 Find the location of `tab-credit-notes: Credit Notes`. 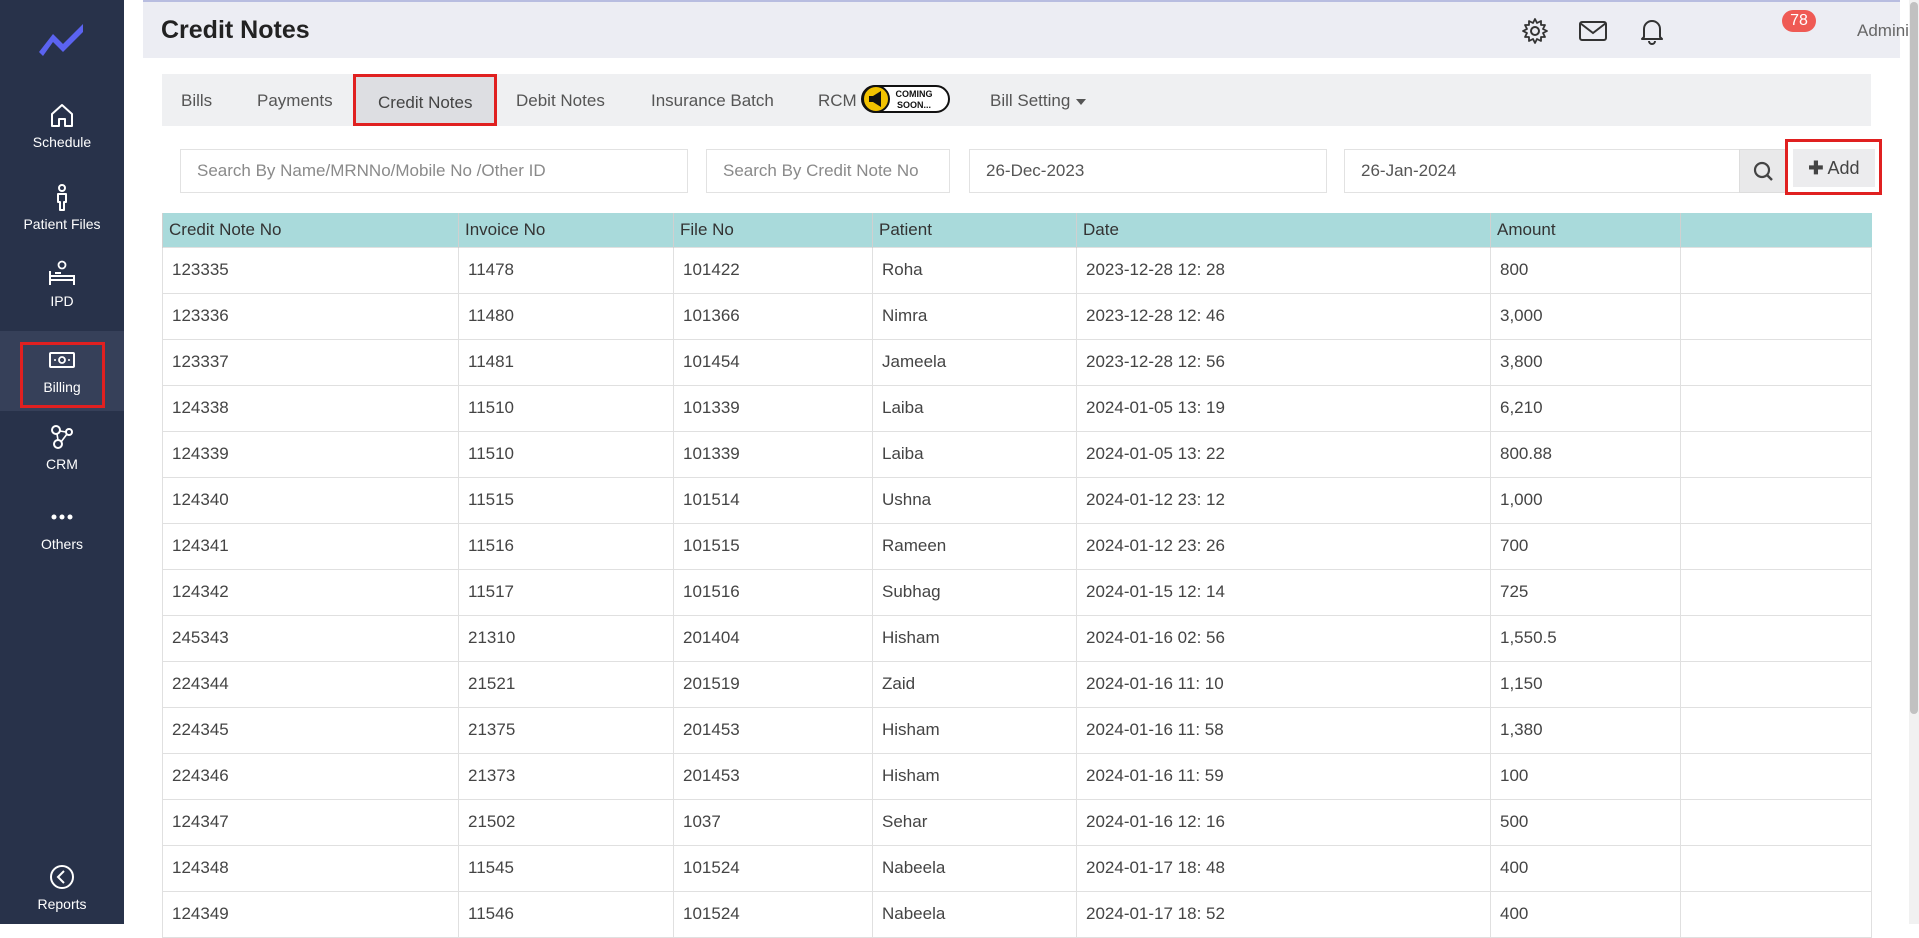

tab-credit-notes: Credit Notes is located at coordinates (425, 100).